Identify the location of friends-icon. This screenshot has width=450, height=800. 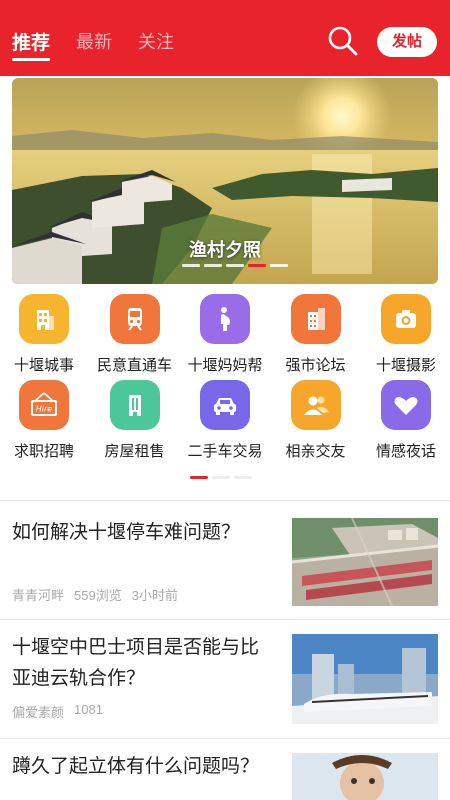
(315, 405).